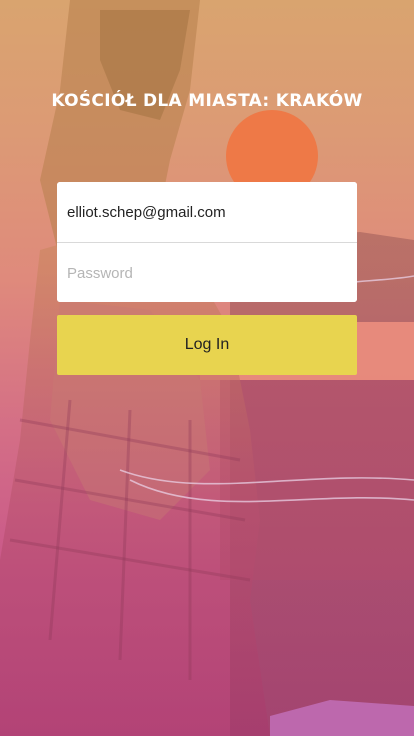 This screenshot has width=414, height=736. Describe the element at coordinates (207, 345) in the screenshot. I see `login-button: Log In` at that location.